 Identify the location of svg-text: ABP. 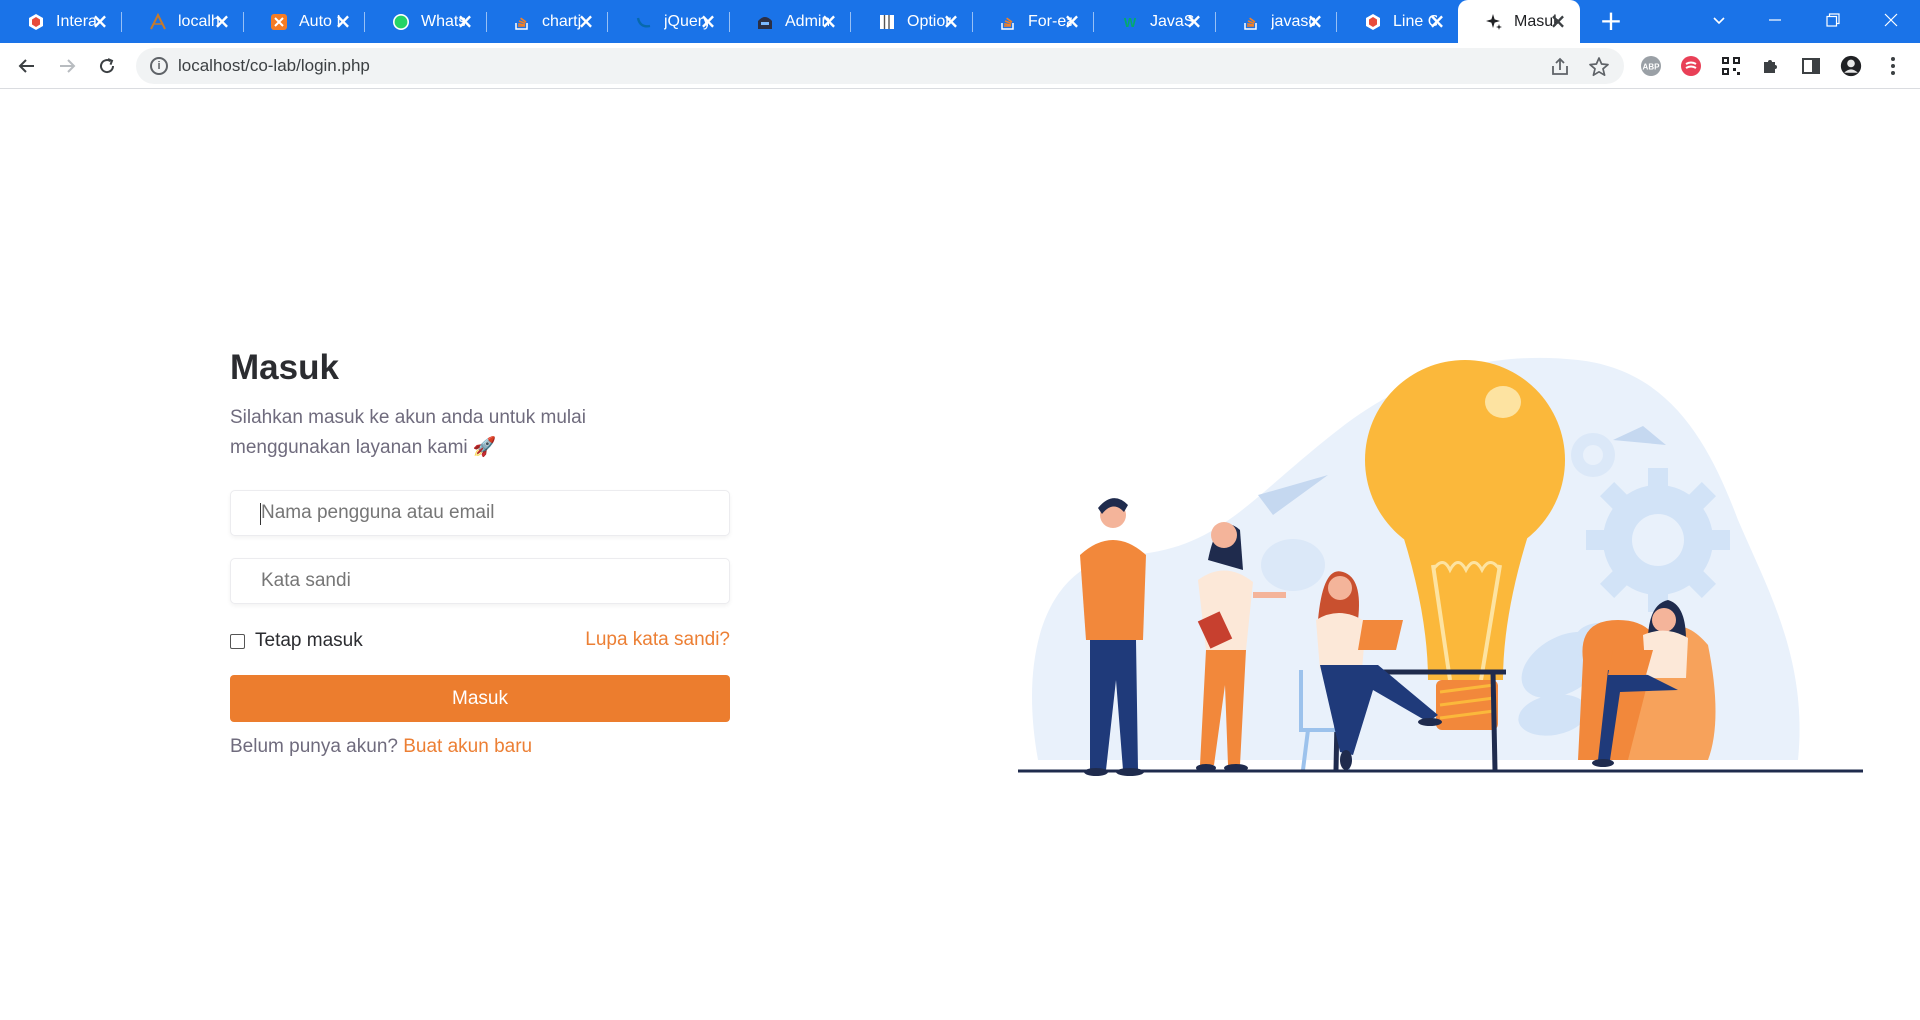
(1652, 67).